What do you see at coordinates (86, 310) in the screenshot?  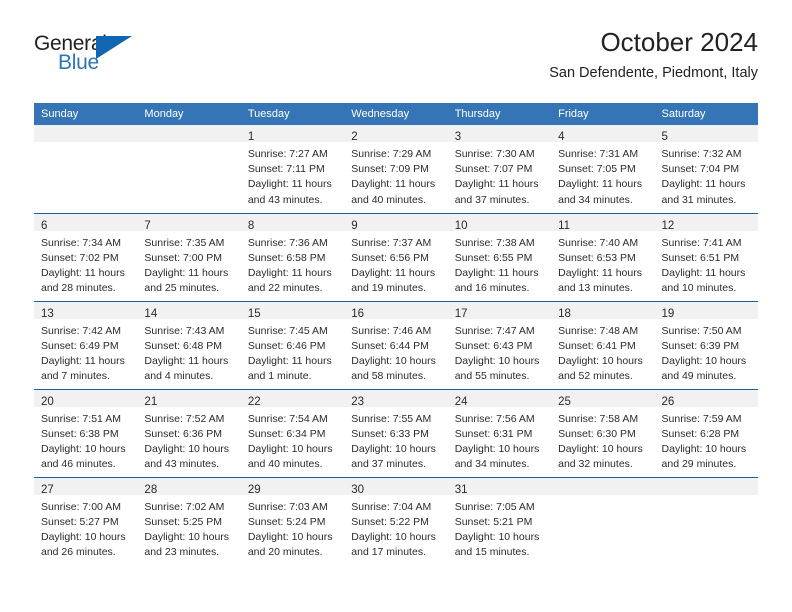 I see `day-number-strip: 13` at bounding box center [86, 310].